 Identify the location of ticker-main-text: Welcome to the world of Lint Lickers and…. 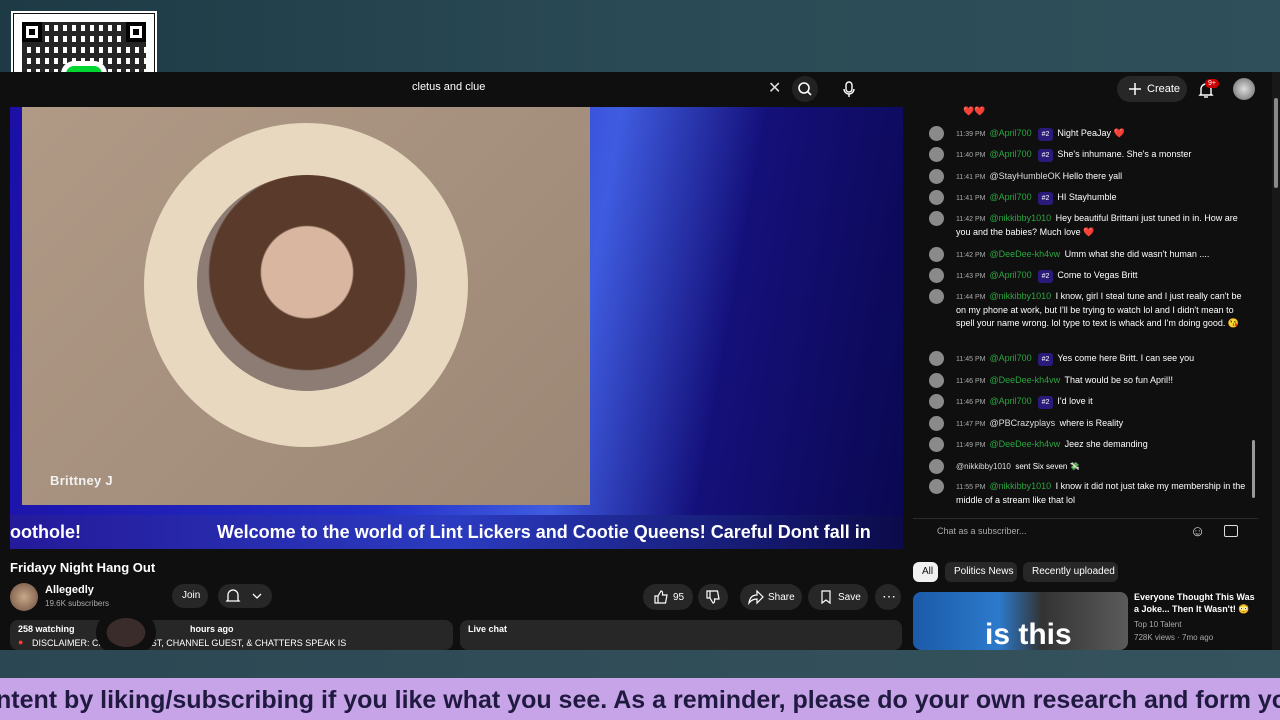
(544, 532).